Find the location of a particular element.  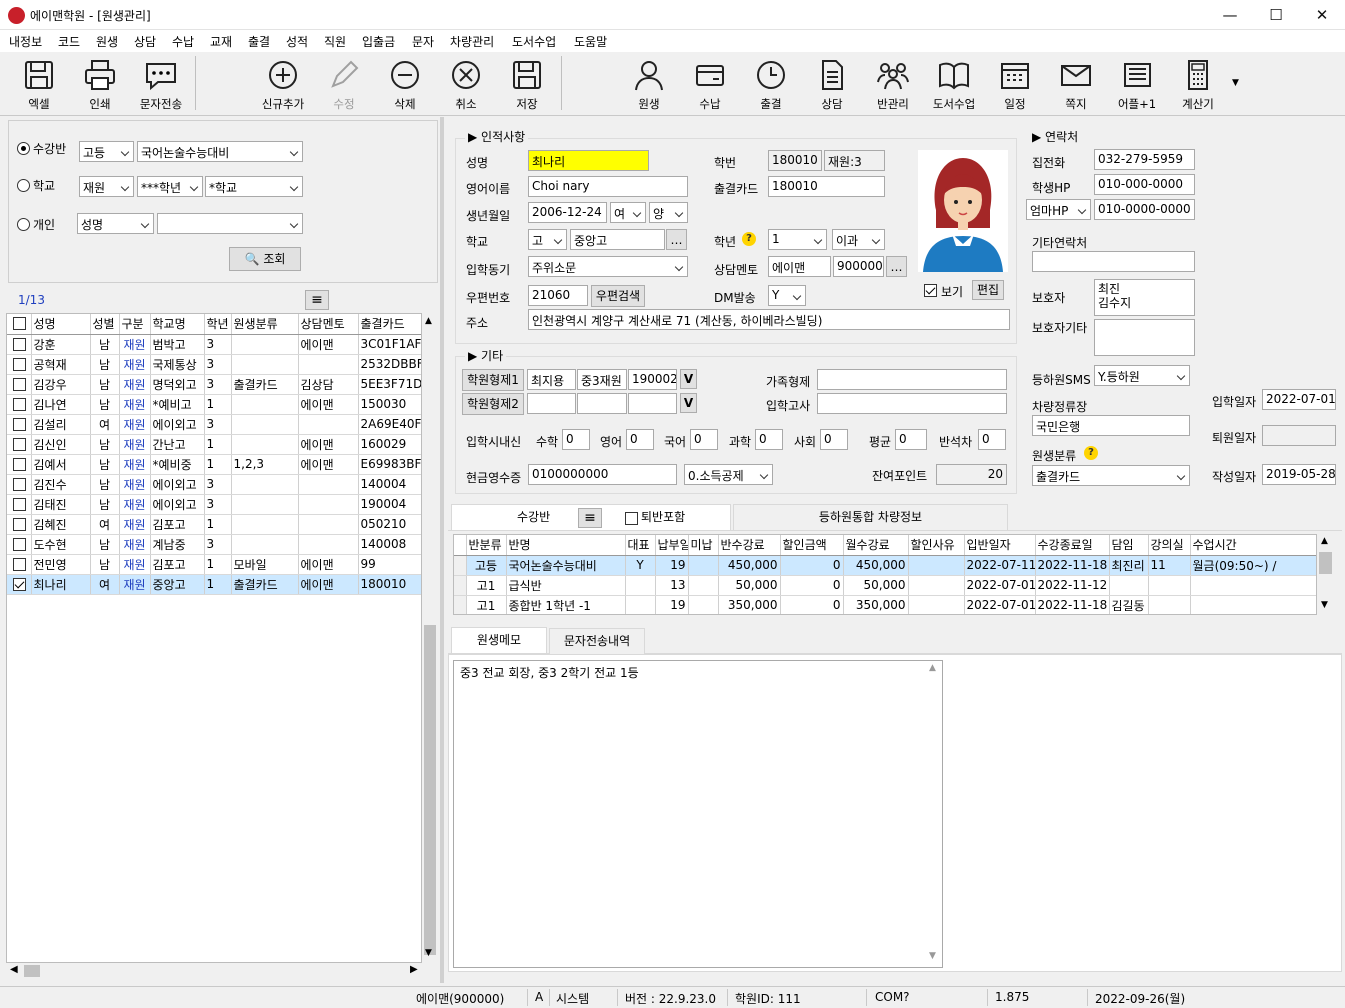

menu-item-consult: 상담 is located at coordinates (145, 41).